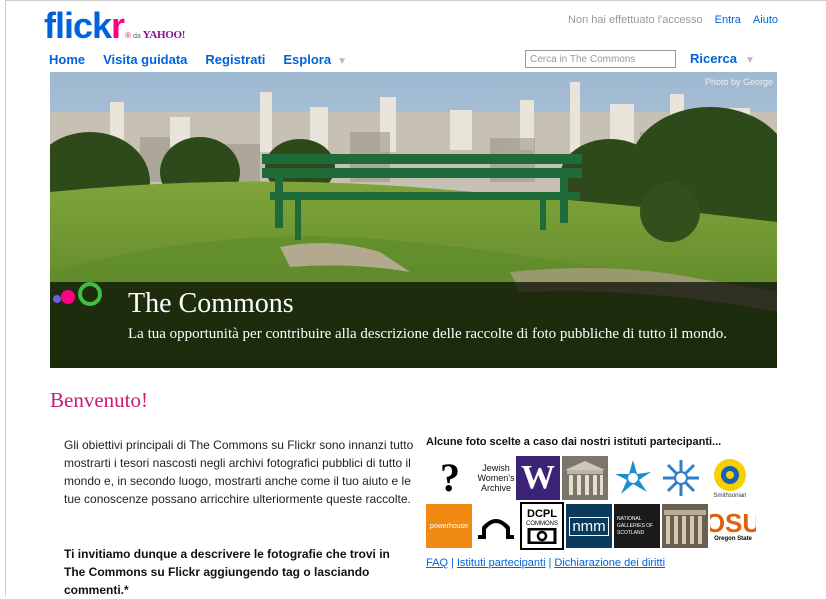 The width and height of the screenshot is (826, 599). Describe the element at coordinates (136, 36) in the screenshot. I see `logo-da: da` at that location.